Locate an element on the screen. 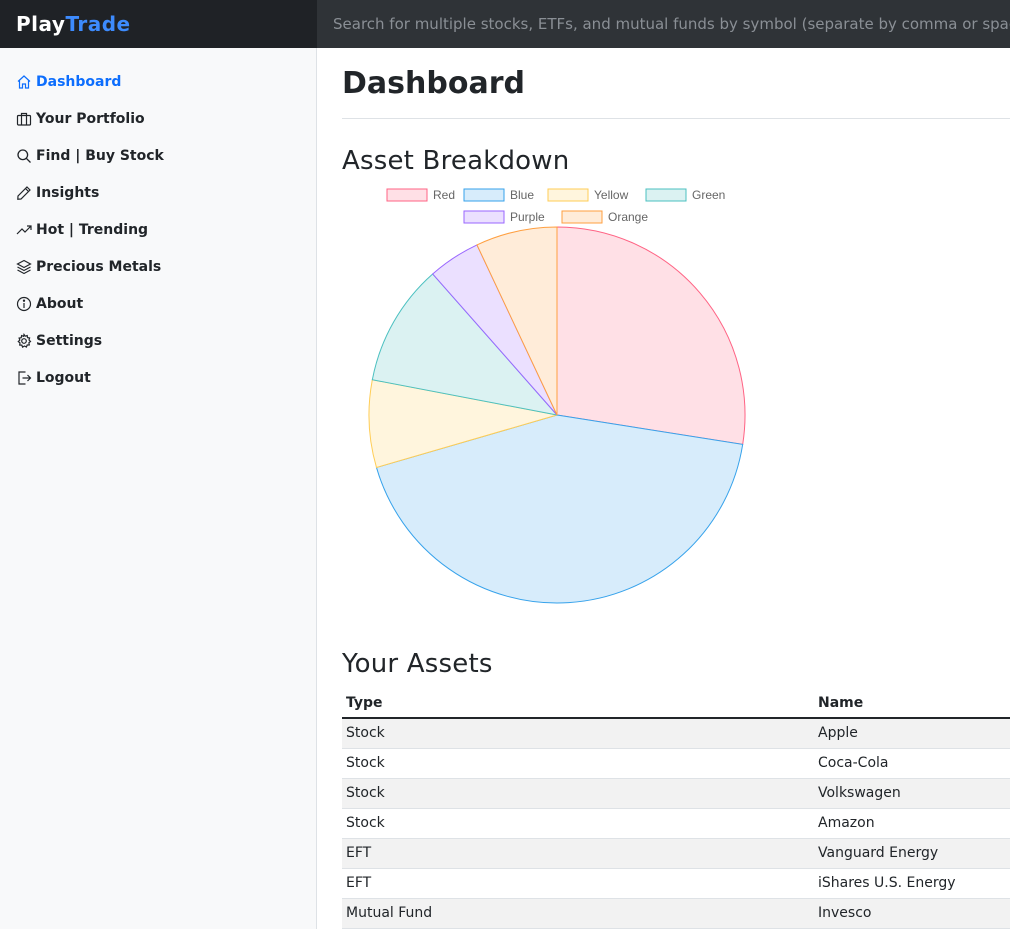 Image resolution: width=1010 pixels, height=929 pixels. table-row: EFT iShares U.S. Energy is located at coordinates (676, 883).